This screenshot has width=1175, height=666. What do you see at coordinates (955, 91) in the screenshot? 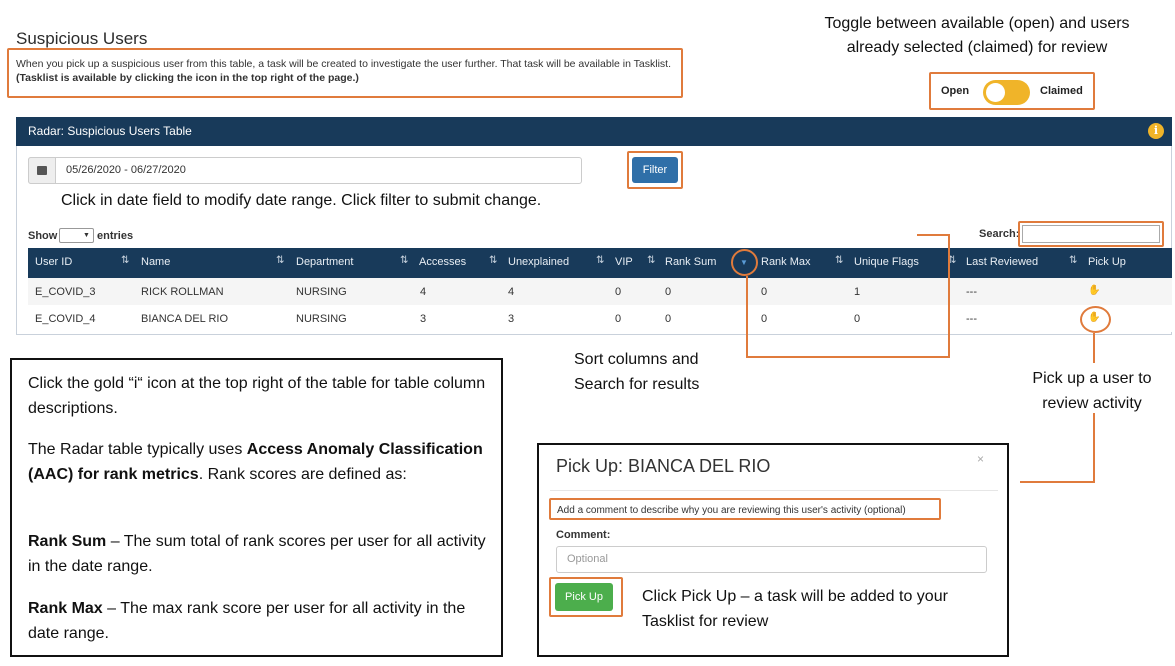
I see `toggle-open-label: Open` at bounding box center [955, 91].